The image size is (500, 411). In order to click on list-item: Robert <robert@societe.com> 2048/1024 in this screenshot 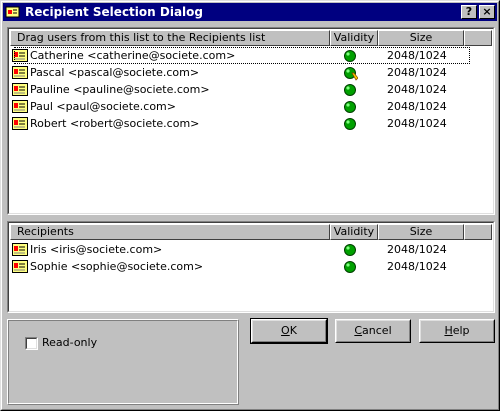, I will do `click(254, 123)`.